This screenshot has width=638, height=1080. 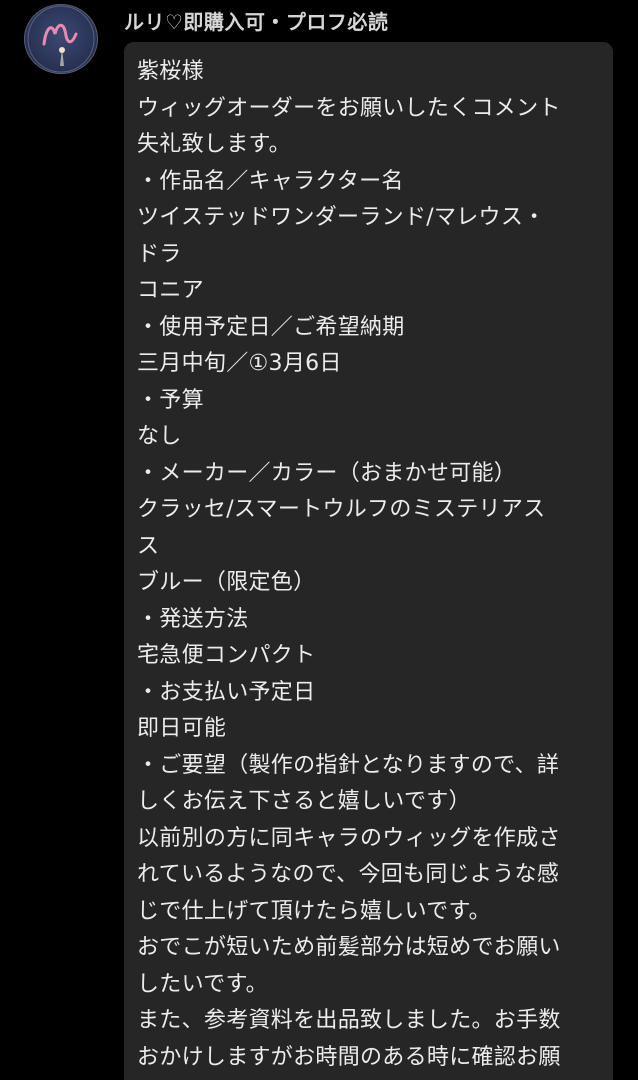 I want to click on message-line: コニア, so click(x=170, y=290).